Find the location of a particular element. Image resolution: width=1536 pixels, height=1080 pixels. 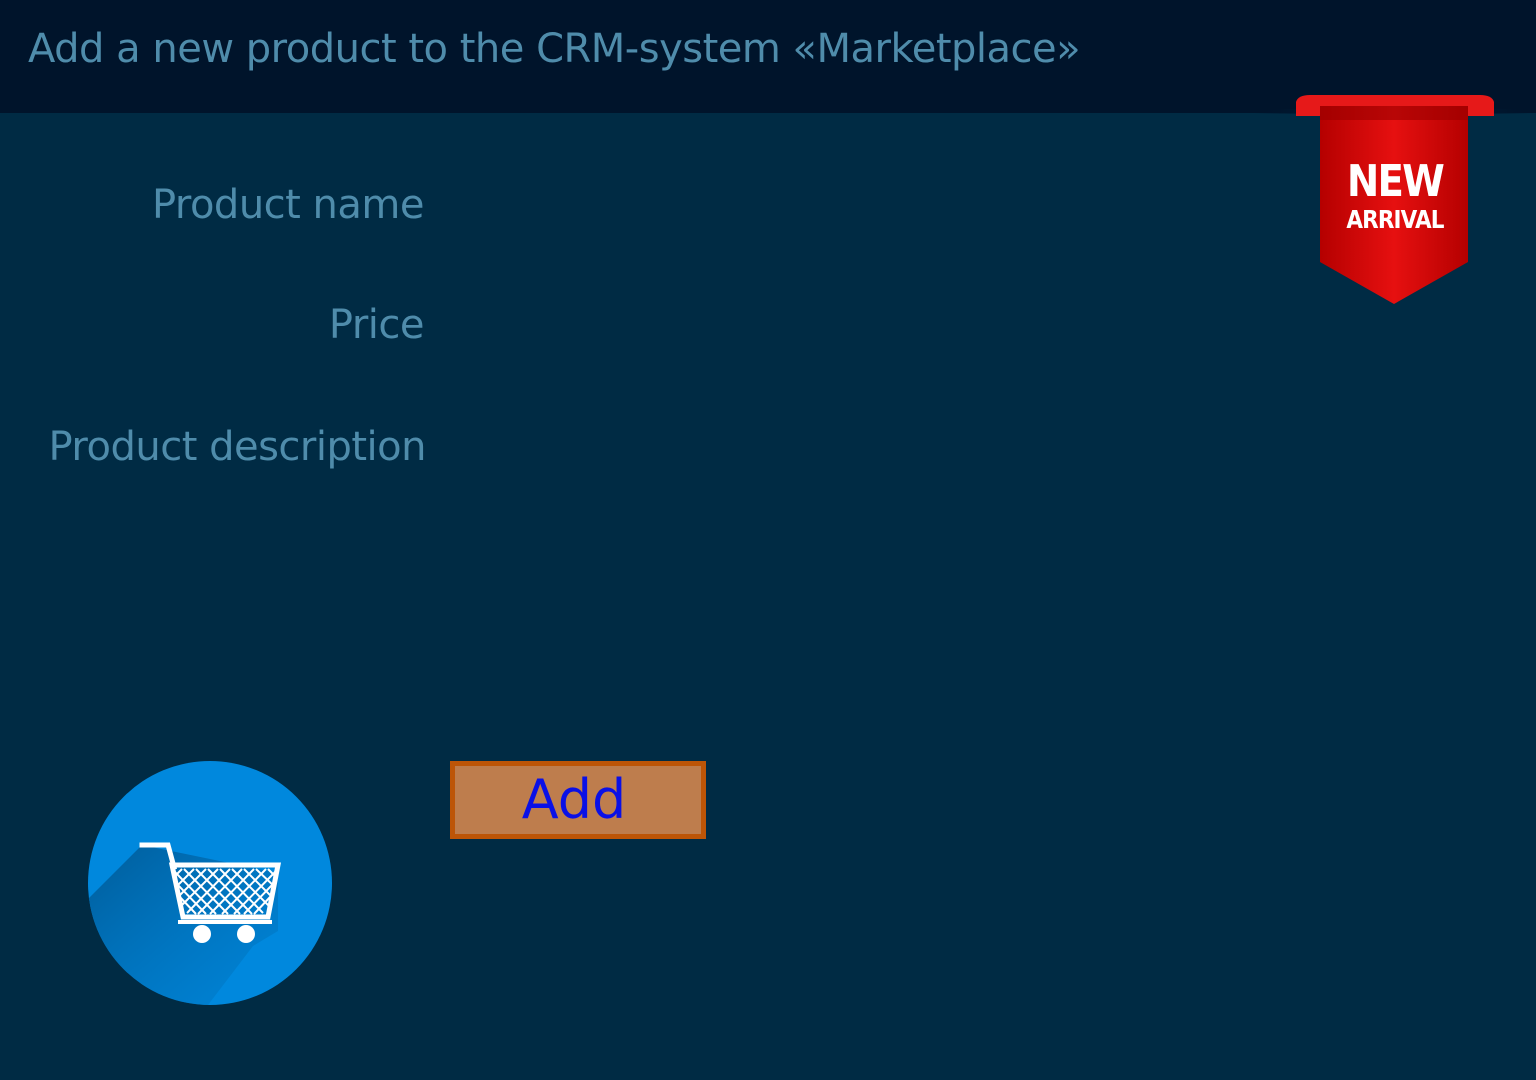

price-input is located at coordinates (862, 329).